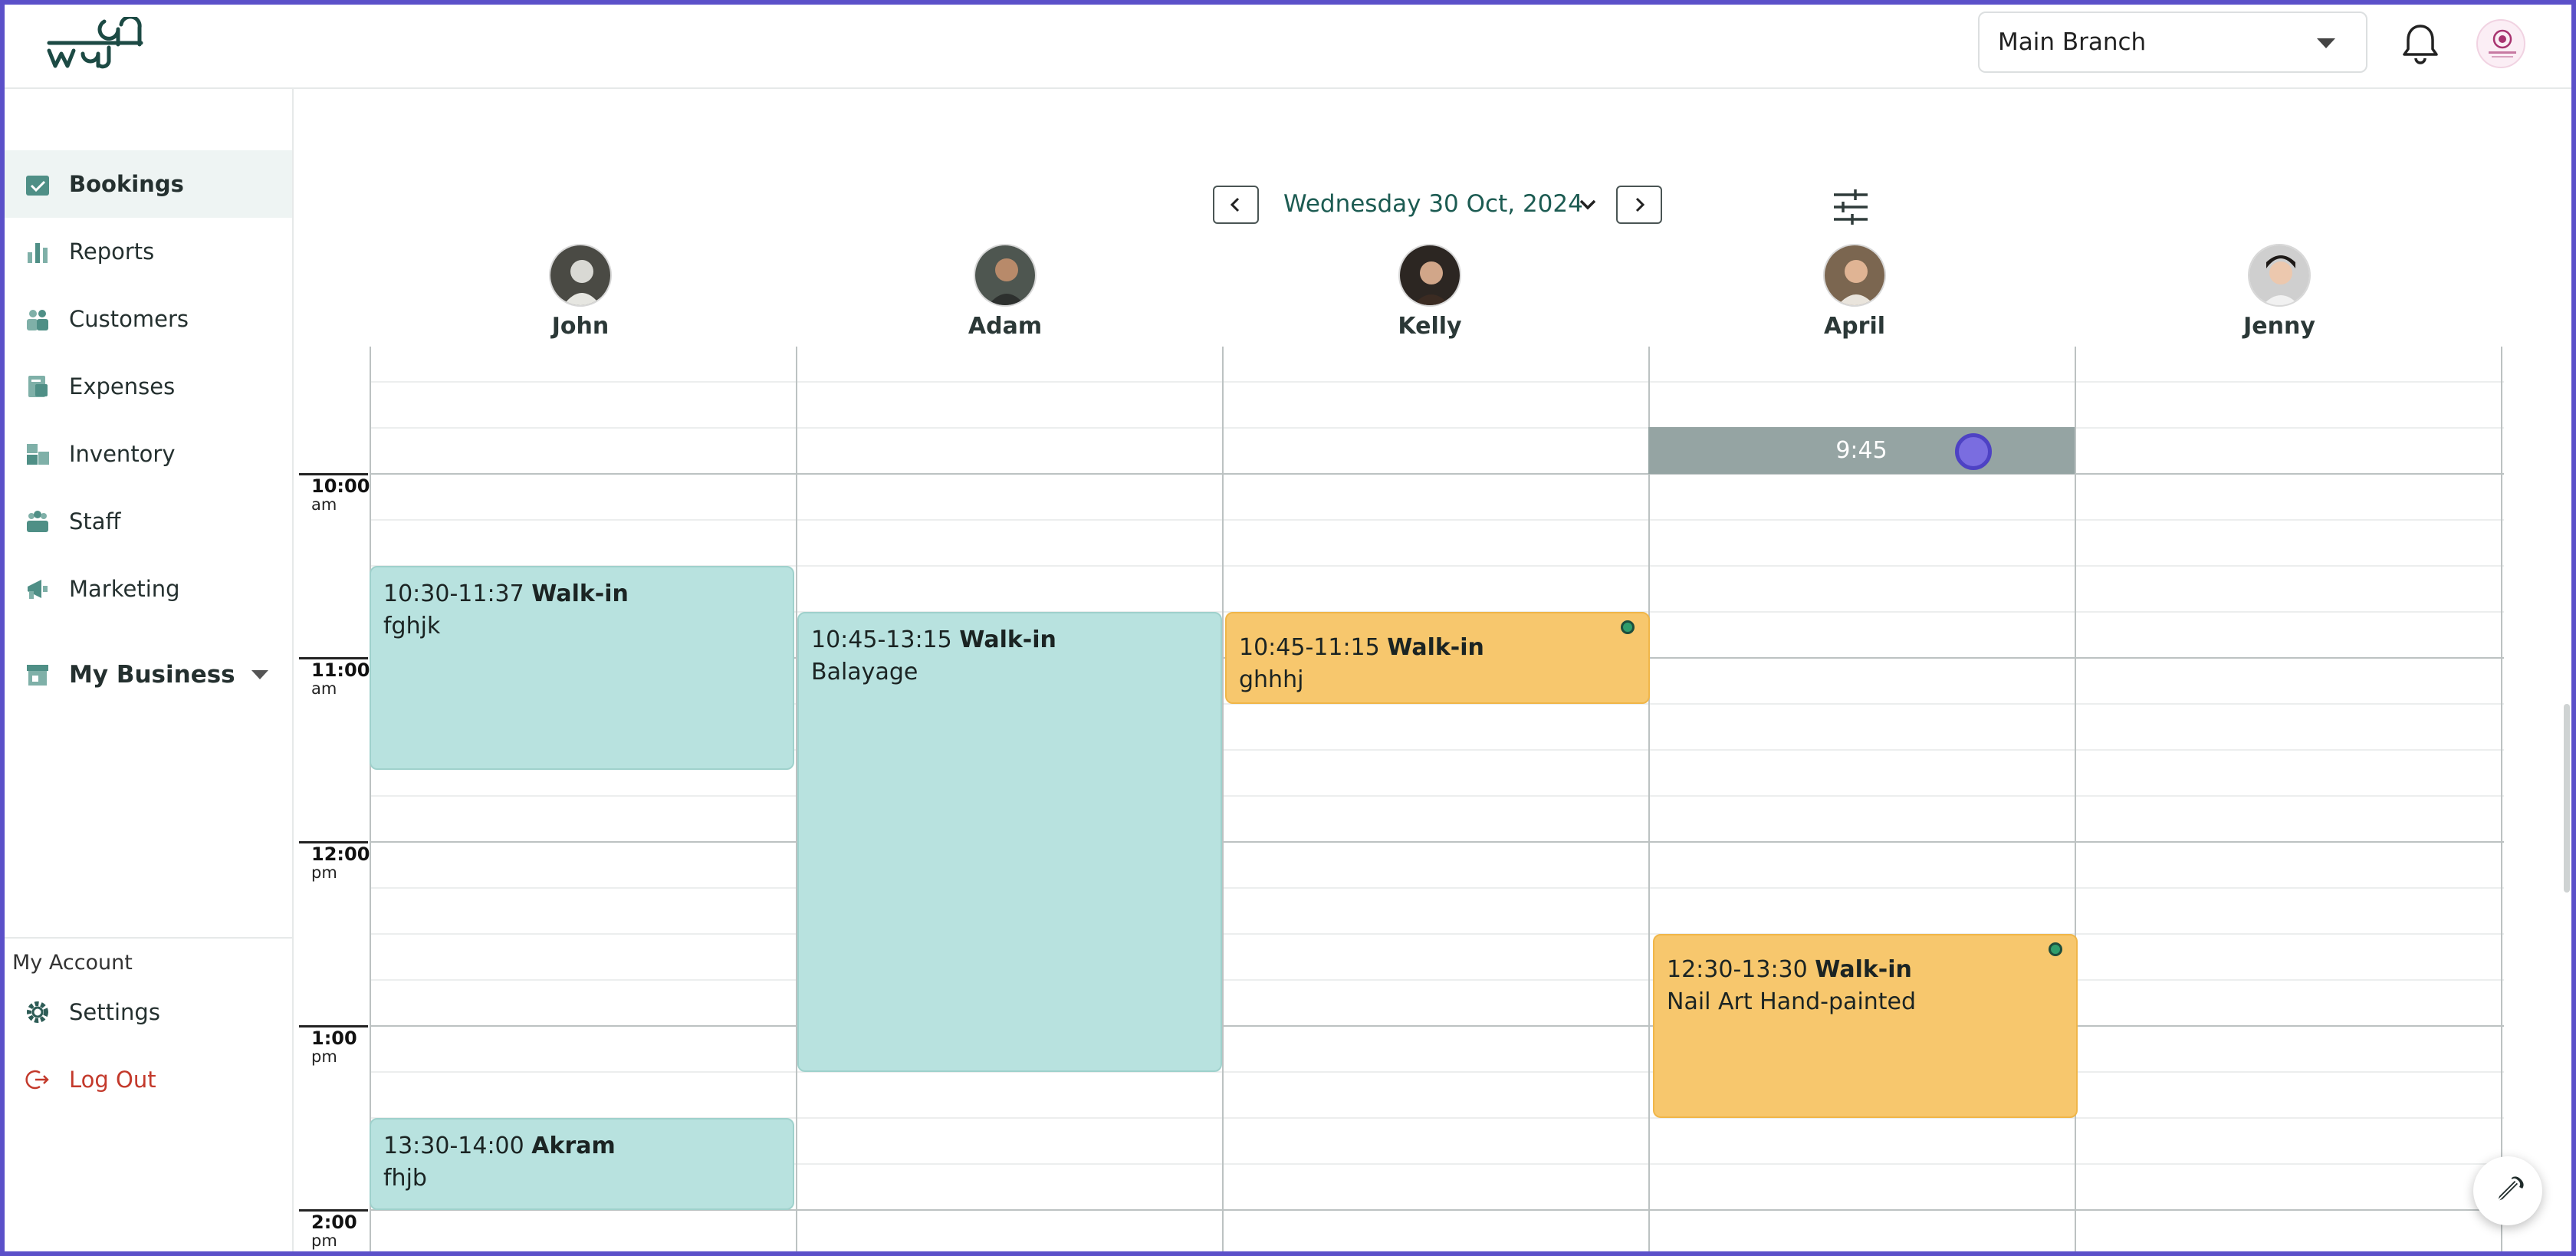 The image size is (2576, 1256). What do you see at coordinates (38, 589) in the screenshot?
I see `megaphone-icon` at bounding box center [38, 589].